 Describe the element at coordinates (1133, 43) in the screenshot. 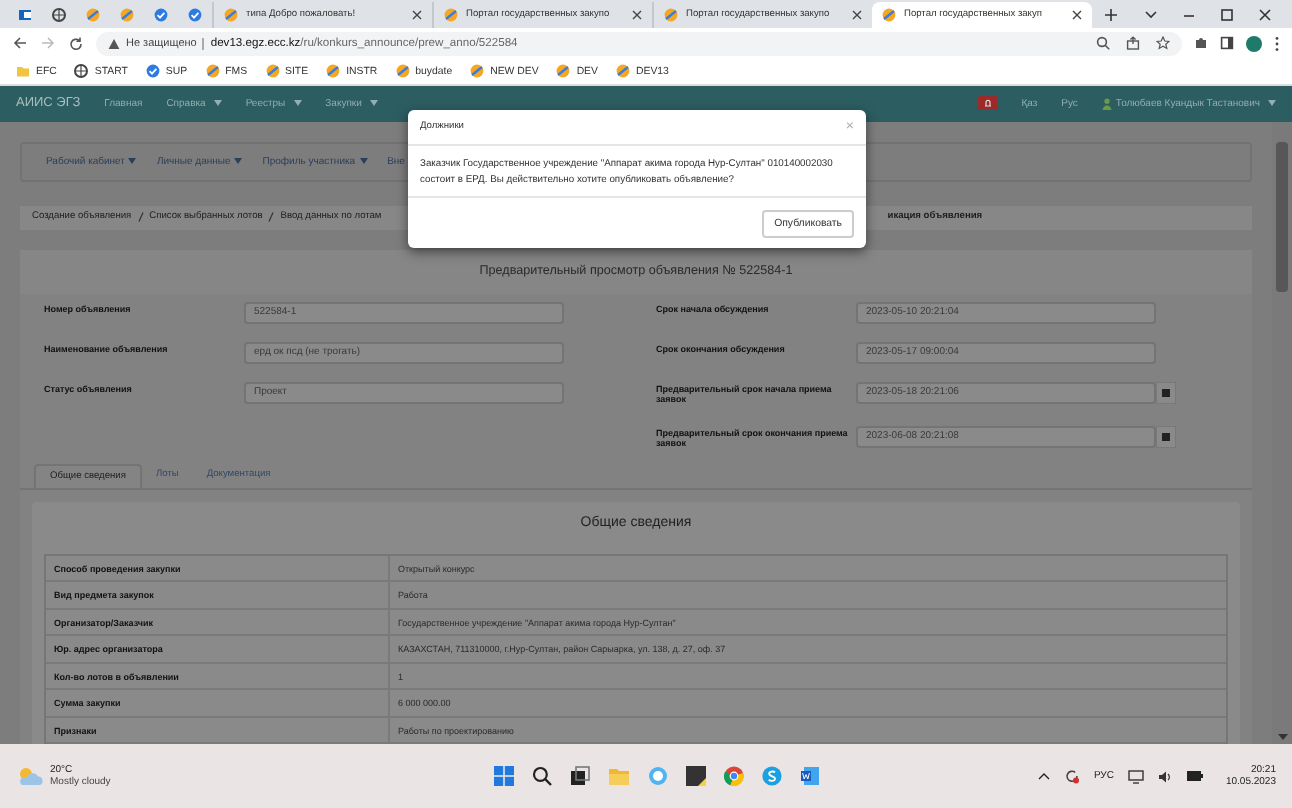

I see `share-icon` at that location.